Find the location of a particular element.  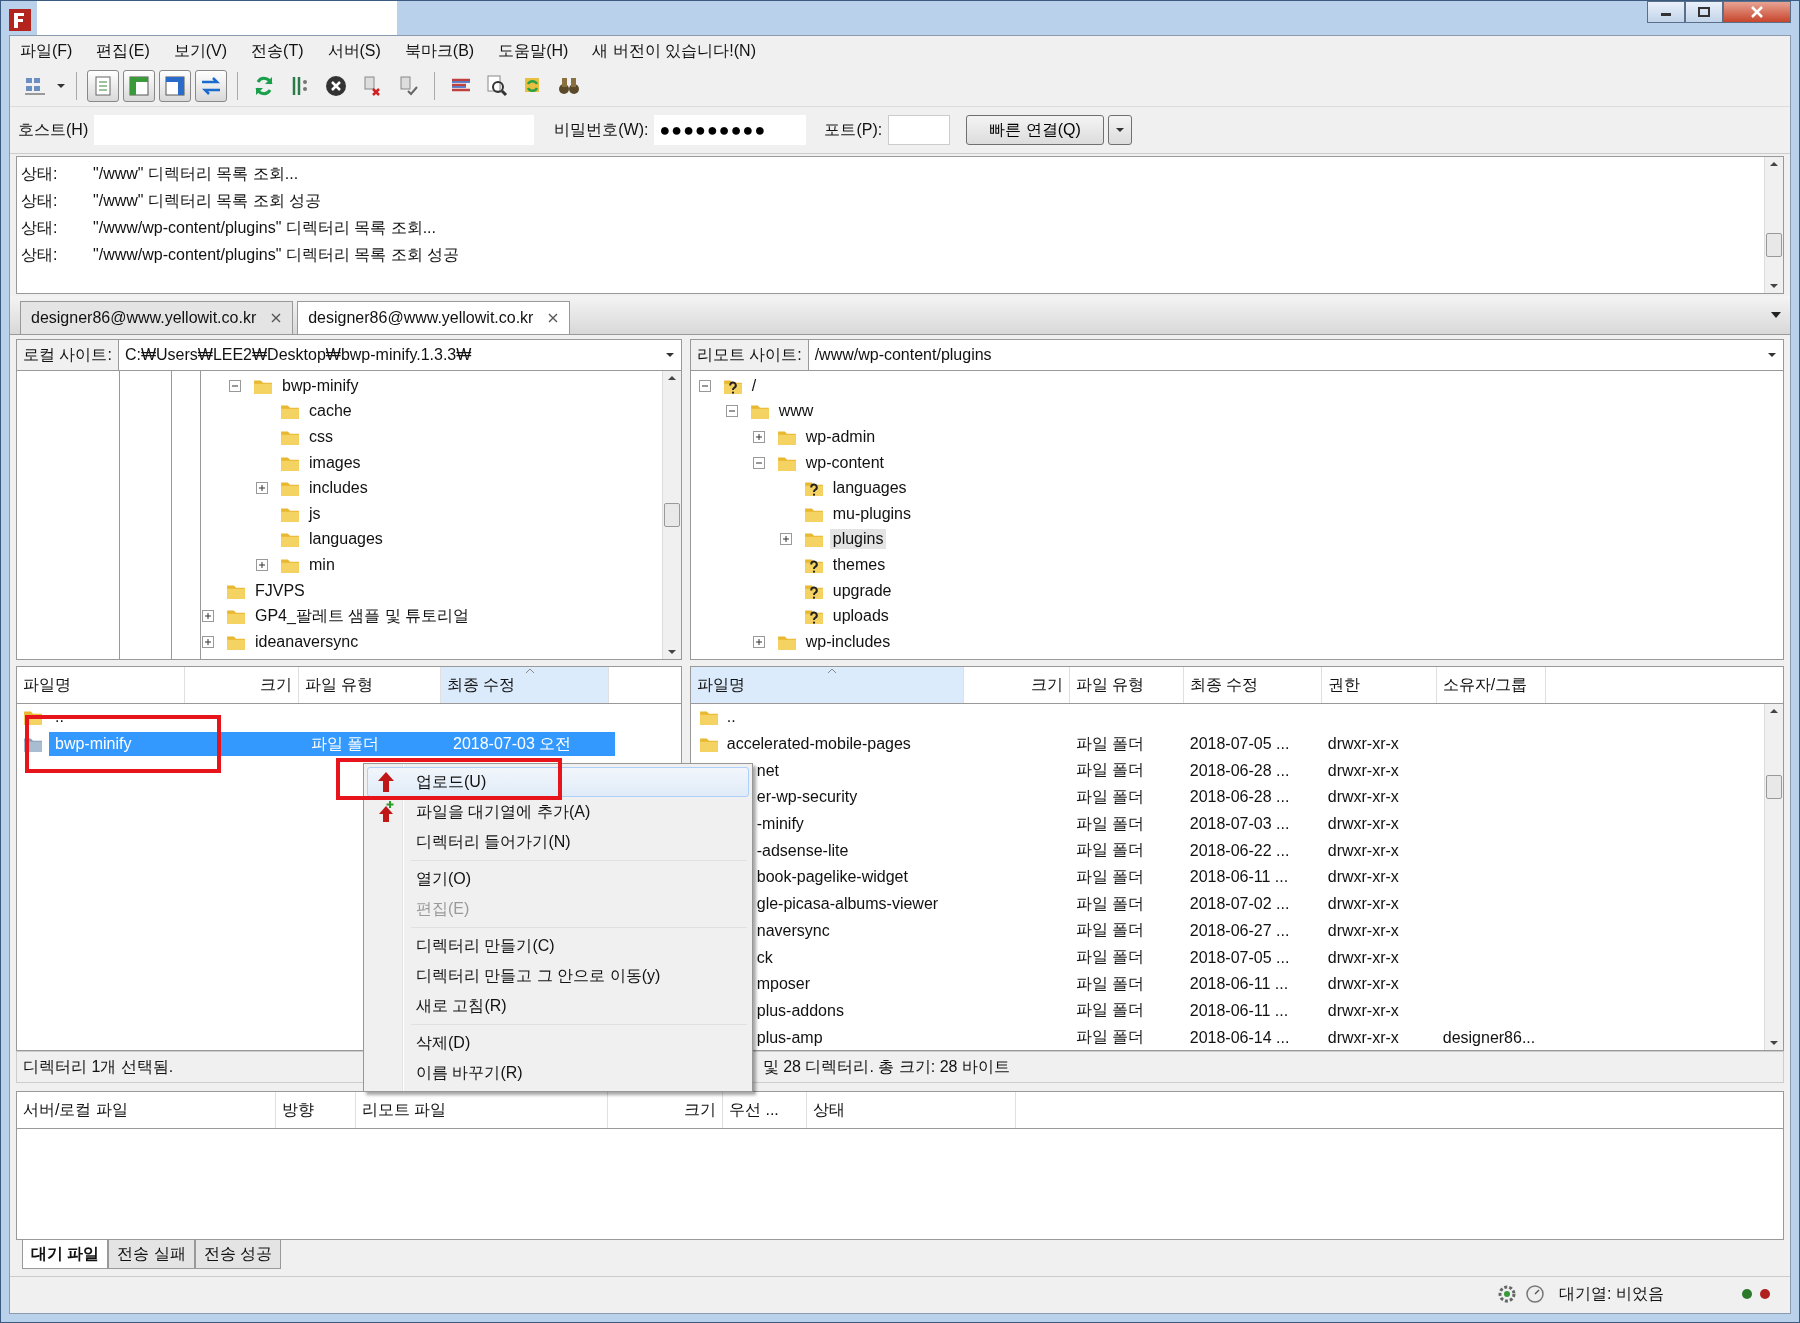

tree-item: images is located at coordinates (335, 462).